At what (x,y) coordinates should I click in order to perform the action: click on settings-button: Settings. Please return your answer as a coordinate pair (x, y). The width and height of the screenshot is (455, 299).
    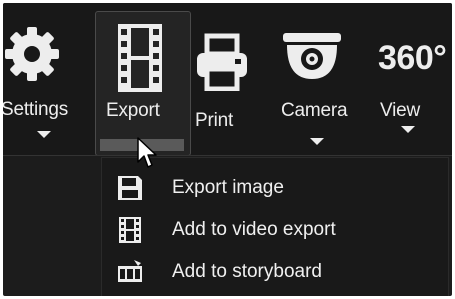
    Looking at the image, I should click on (43, 79).